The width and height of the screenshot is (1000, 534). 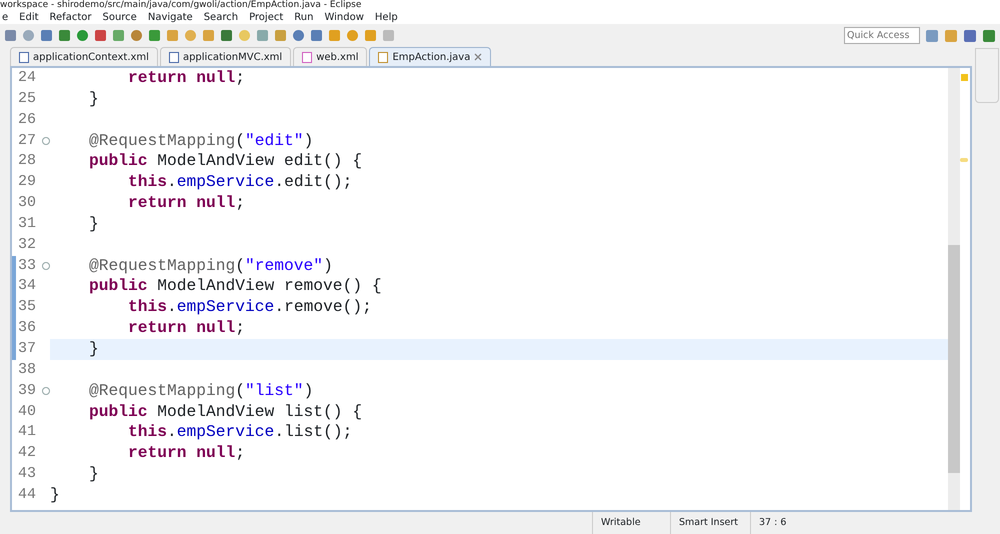 I want to click on menu-item: Project, so click(x=266, y=17).